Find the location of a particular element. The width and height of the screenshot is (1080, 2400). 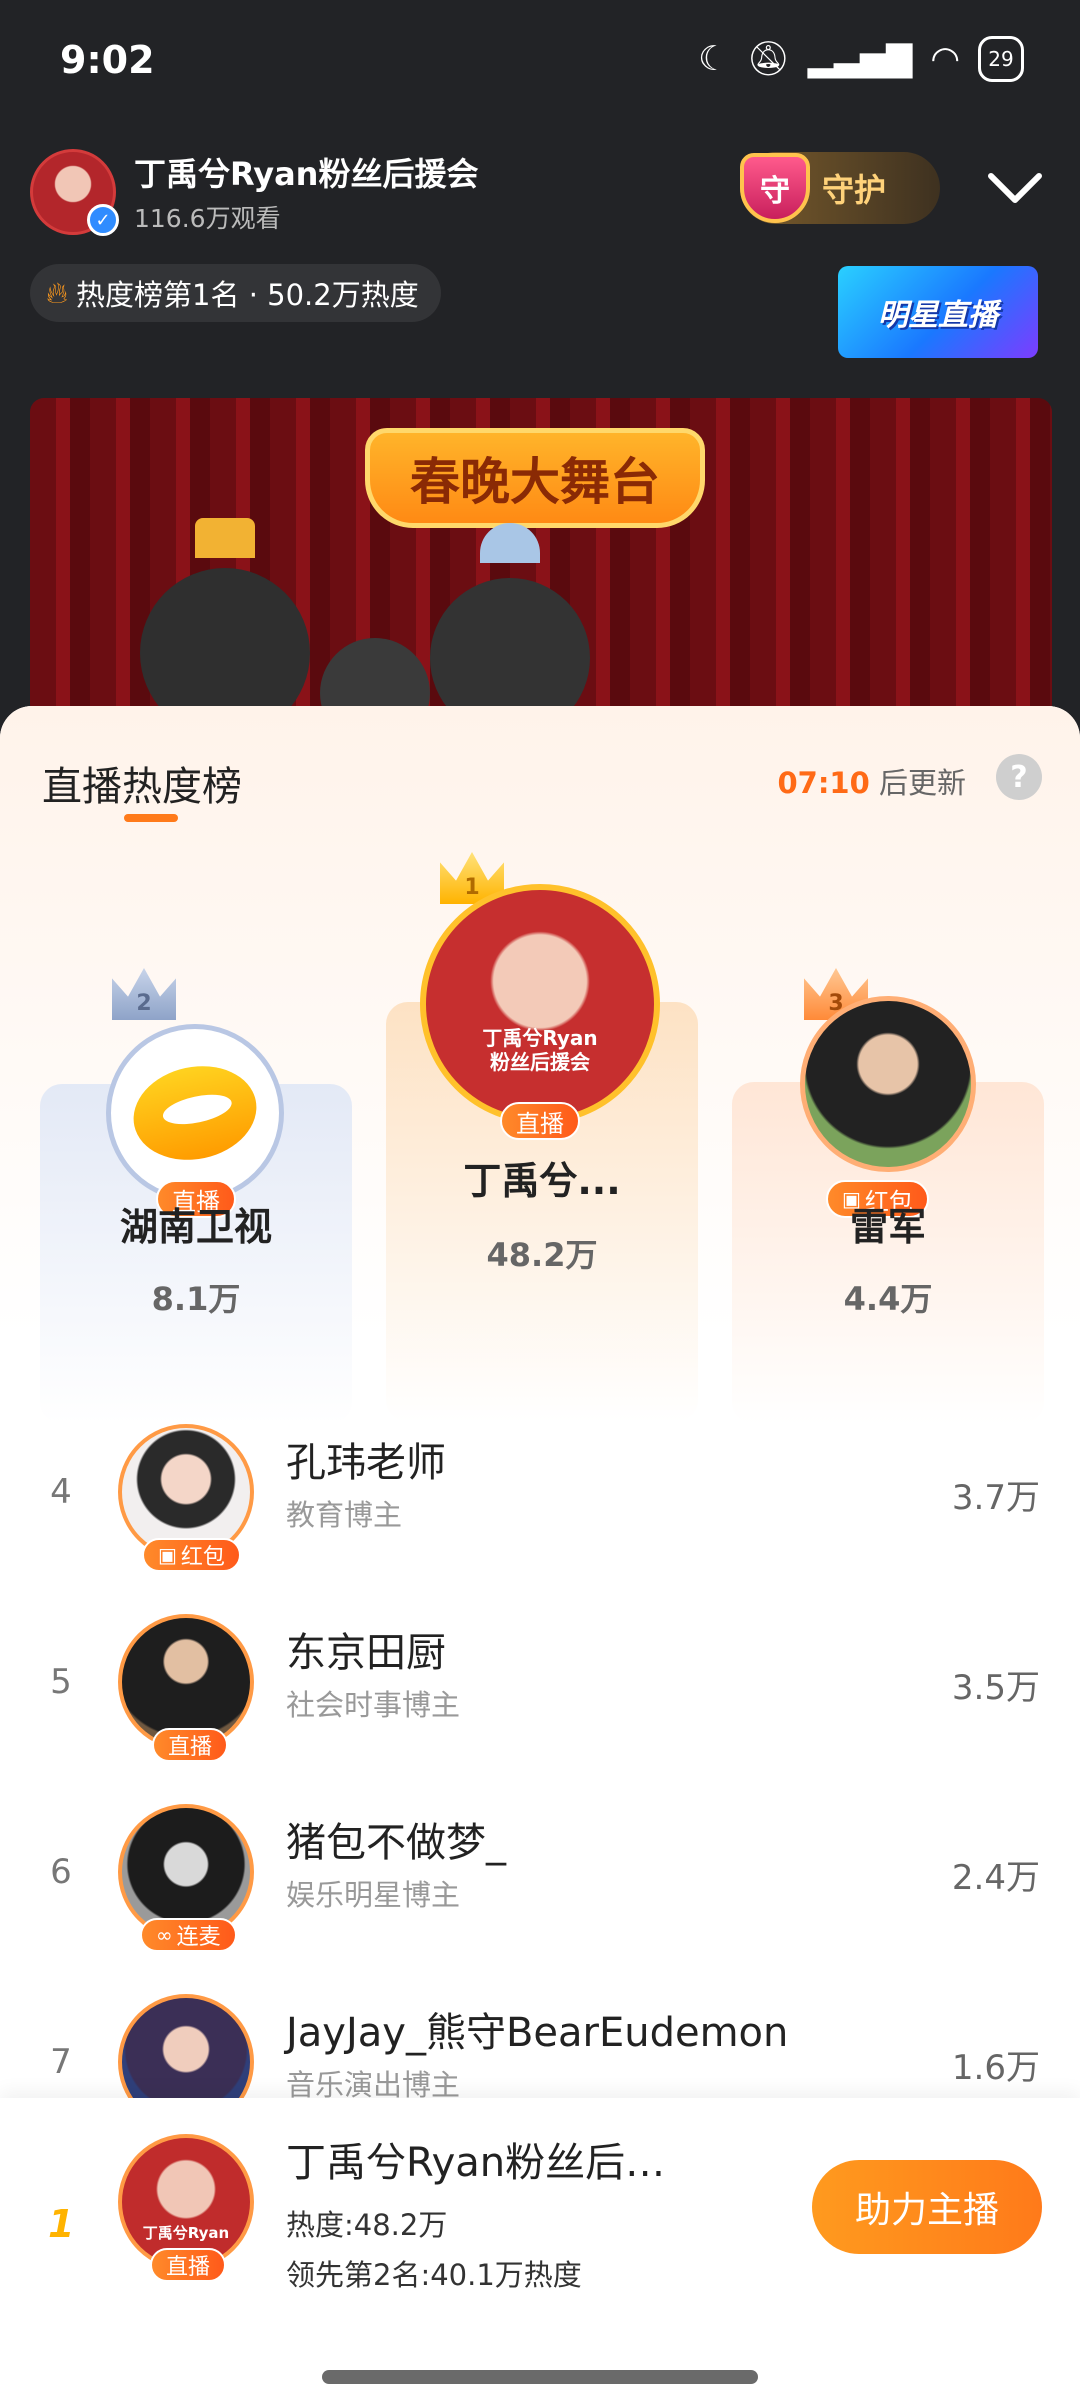

mute-icon: 🔕︎ is located at coordinates (768, 59).